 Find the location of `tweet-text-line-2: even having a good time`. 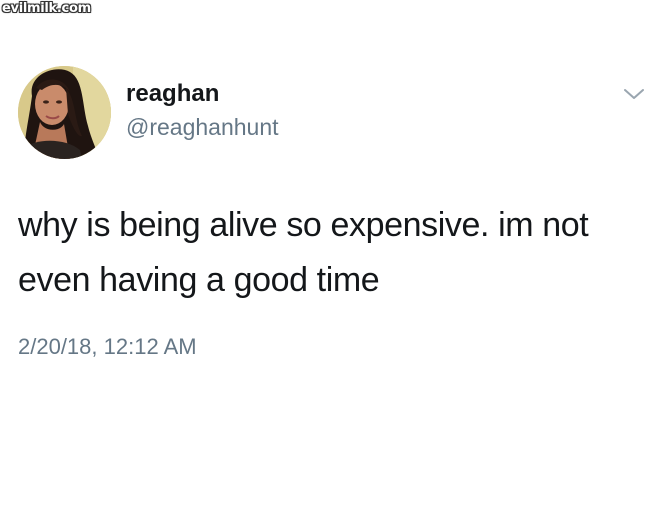

tweet-text-line-2: even having a good time is located at coordinates (199, 280).